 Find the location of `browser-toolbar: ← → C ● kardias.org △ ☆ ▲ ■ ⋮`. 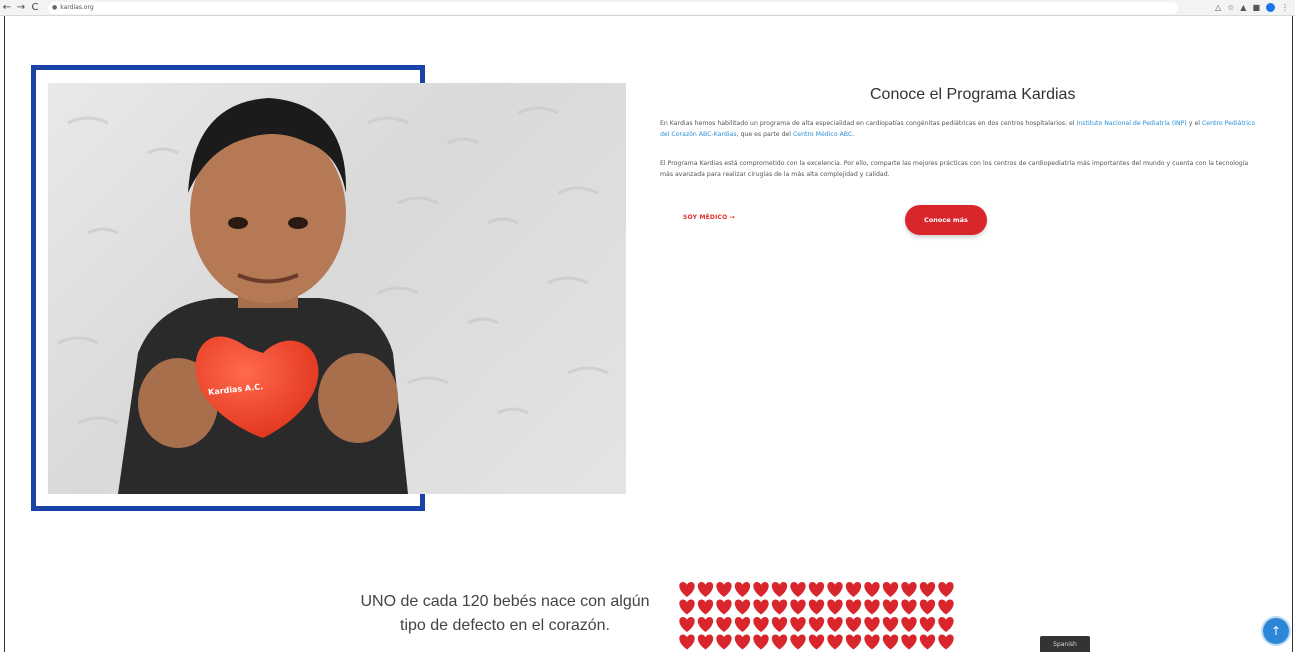

browser-toolbar: ← → C ● kardias.org △ ☆ ▲ ■ ⋮ is located at coordinates (647, 8).